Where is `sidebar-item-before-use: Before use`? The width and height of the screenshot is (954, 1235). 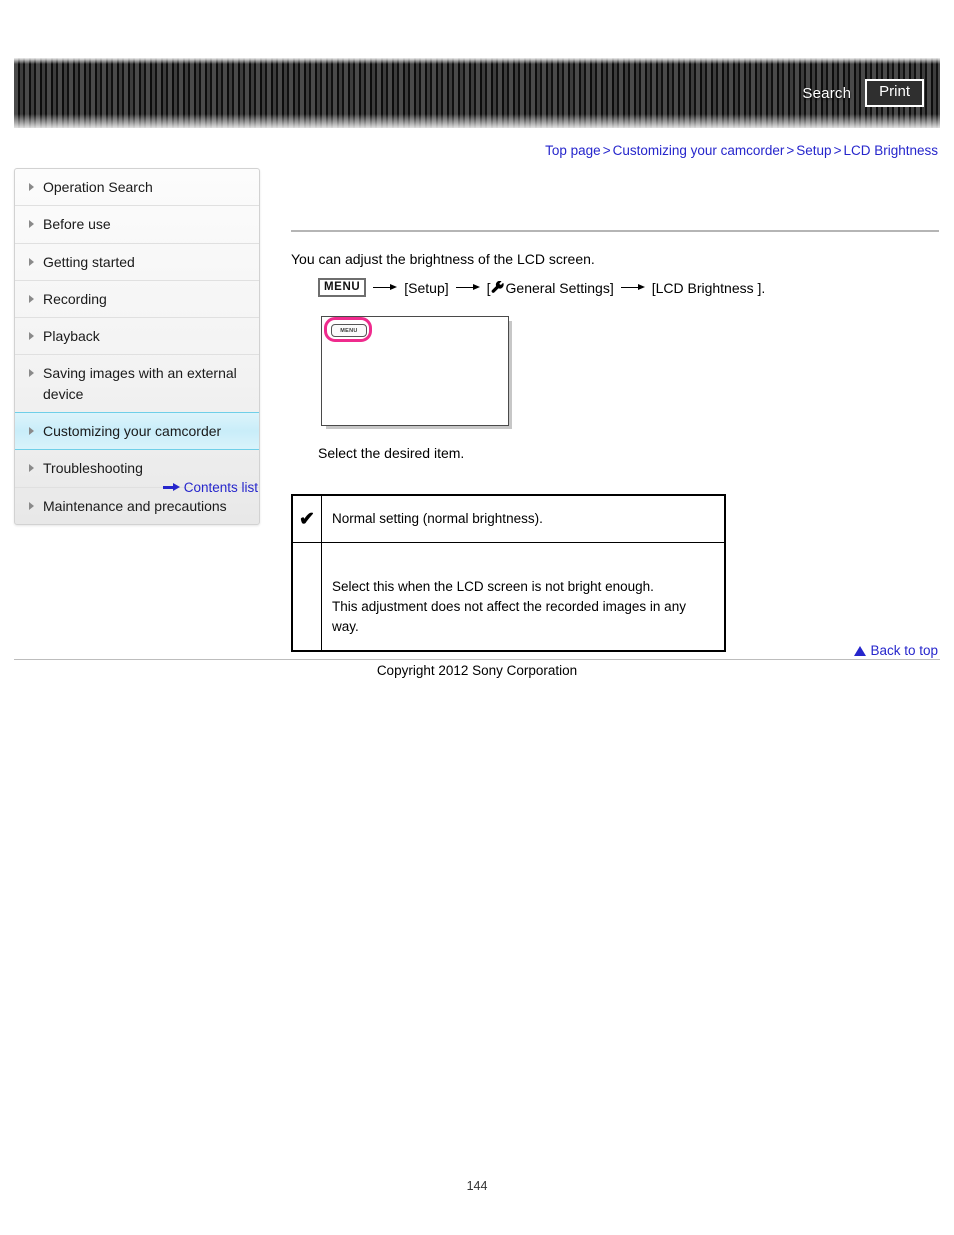 sidebar-item-before-use: Before use is located at coordinates (137, 225).